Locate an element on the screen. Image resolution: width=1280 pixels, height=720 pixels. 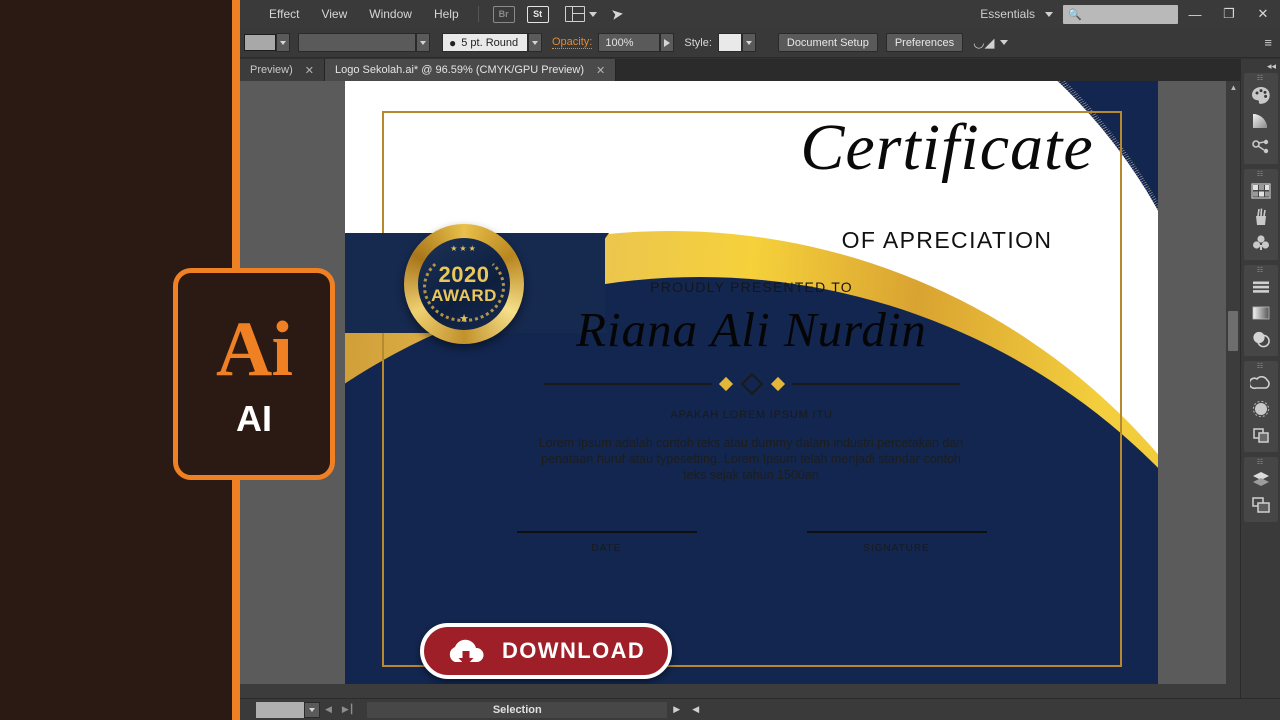
align-icon is located at coordinates (1261, 287).